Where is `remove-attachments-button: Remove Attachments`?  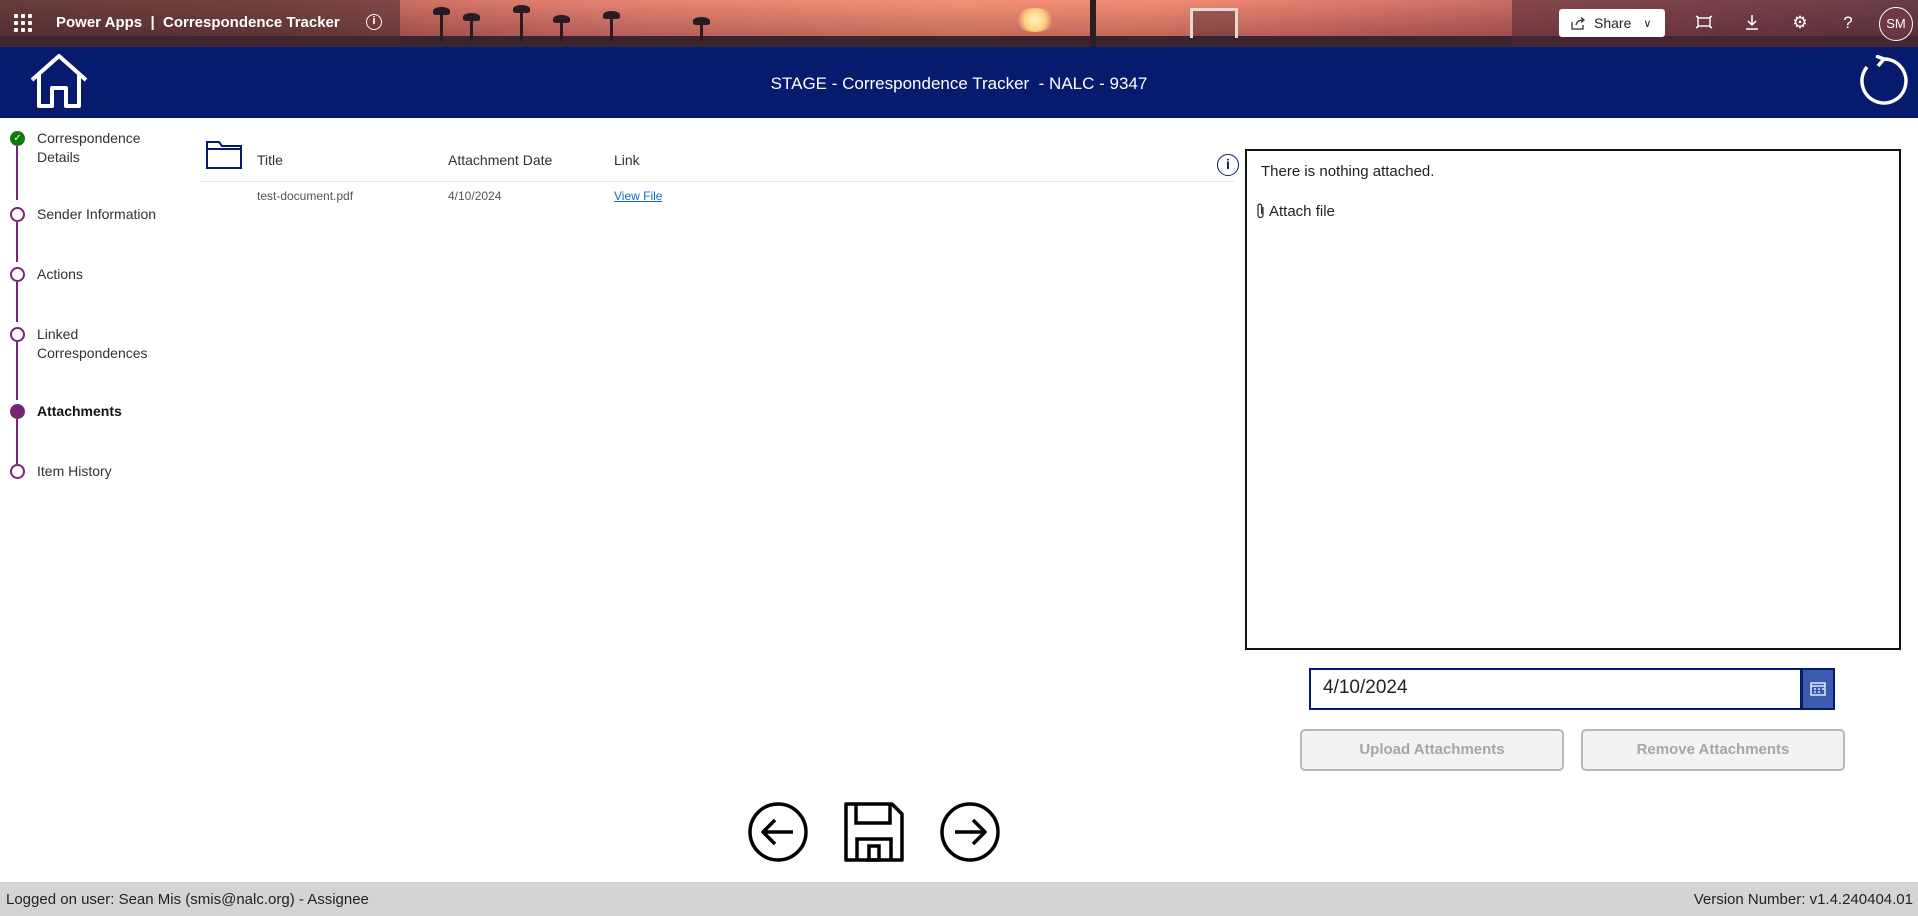 remove-attachments-button: Remove Attachments is located at coordinates (1713, 750).